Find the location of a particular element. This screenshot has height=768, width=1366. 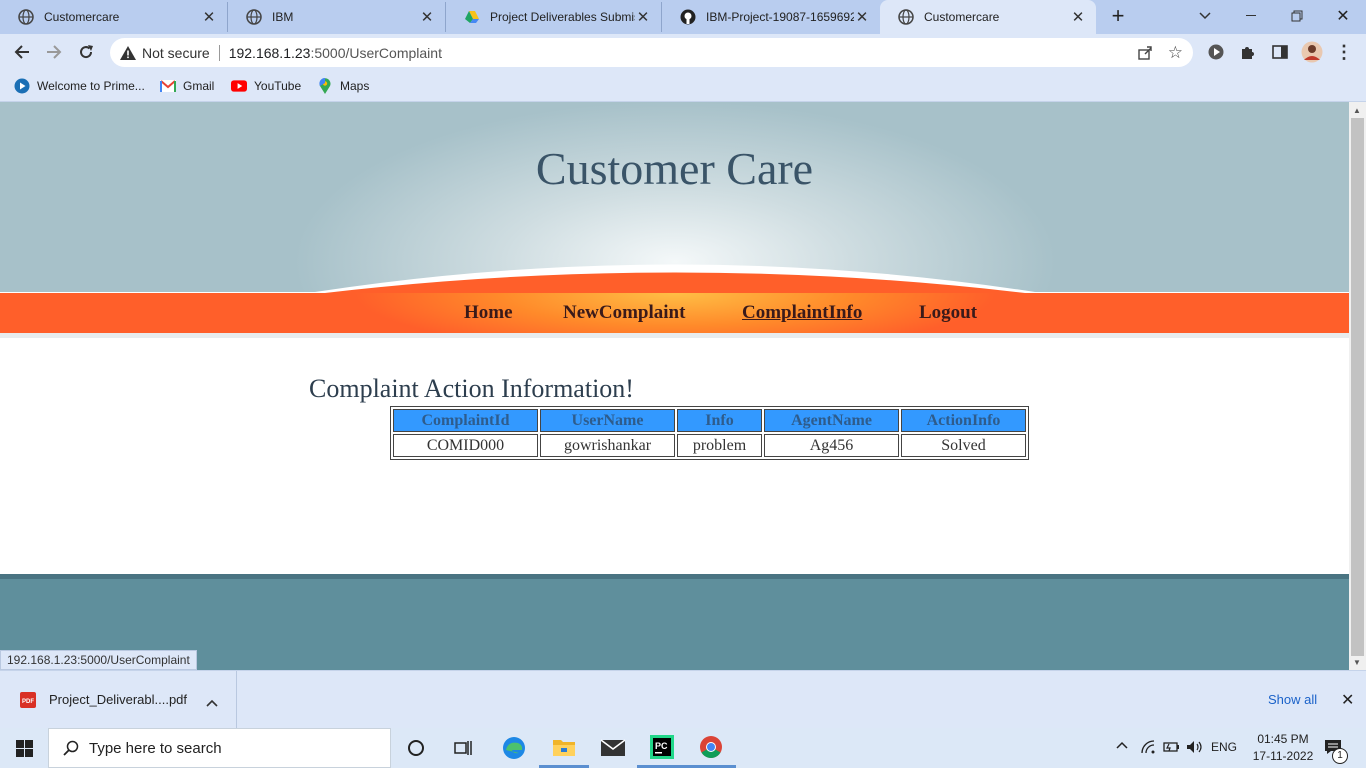

svg-text: PDF is located at coordinates (28, 702).